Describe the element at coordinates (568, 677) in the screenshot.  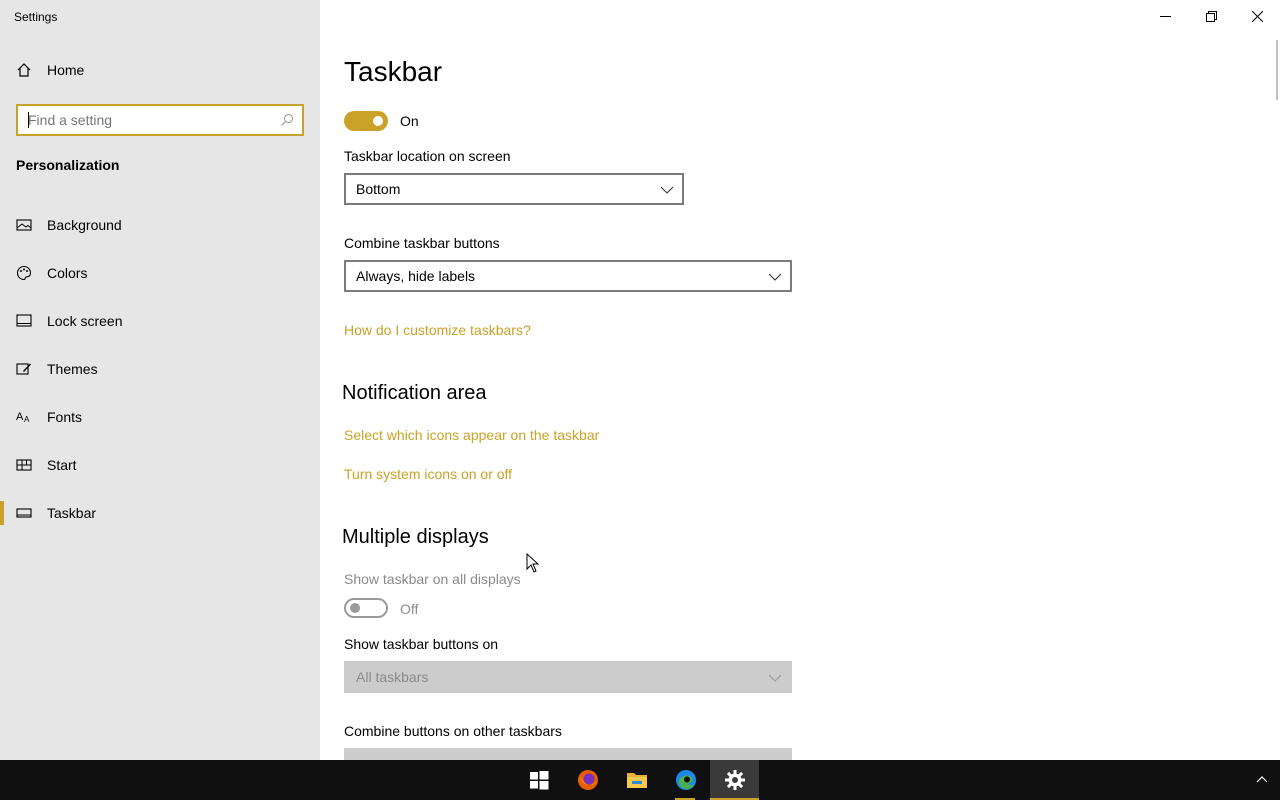
I see `buttons-on-dropdown: All taskbars` at that location.